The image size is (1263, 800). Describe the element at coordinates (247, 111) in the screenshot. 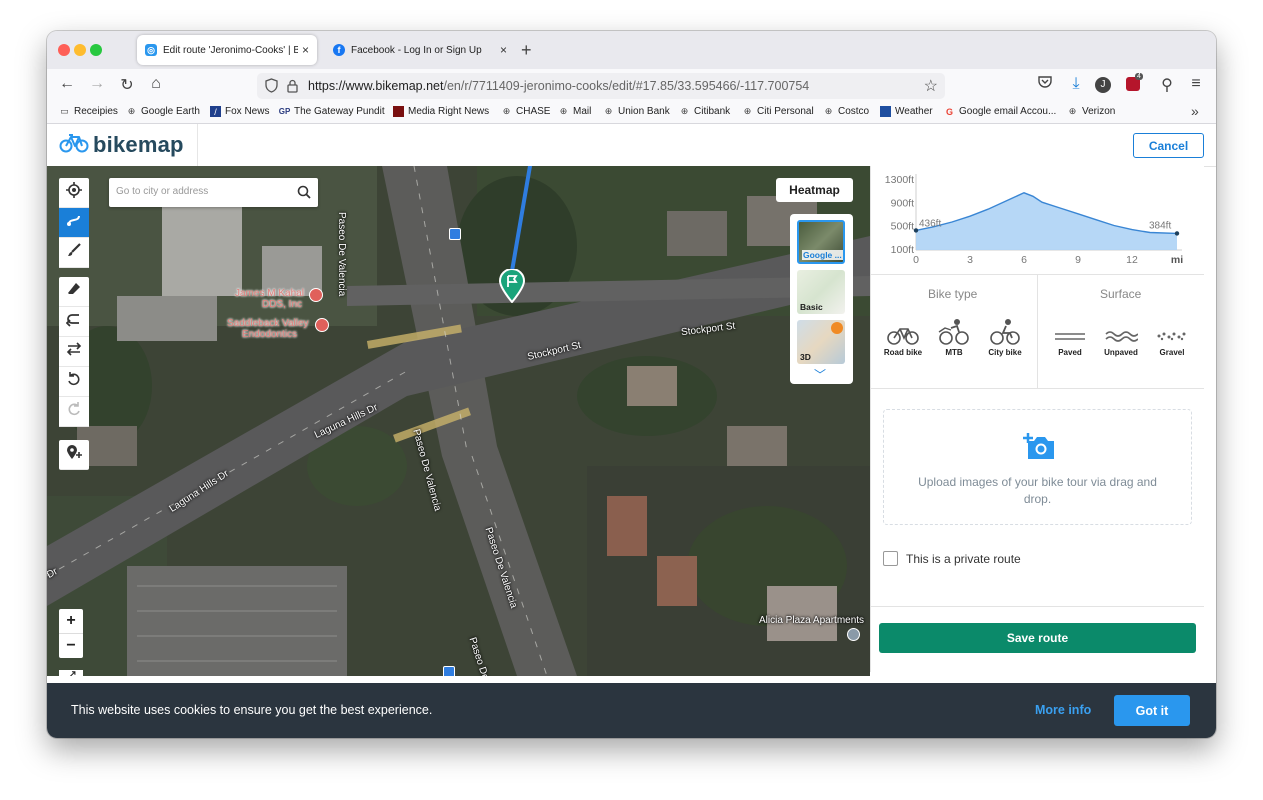

I see `bookmark-label: Fox News` at that location.